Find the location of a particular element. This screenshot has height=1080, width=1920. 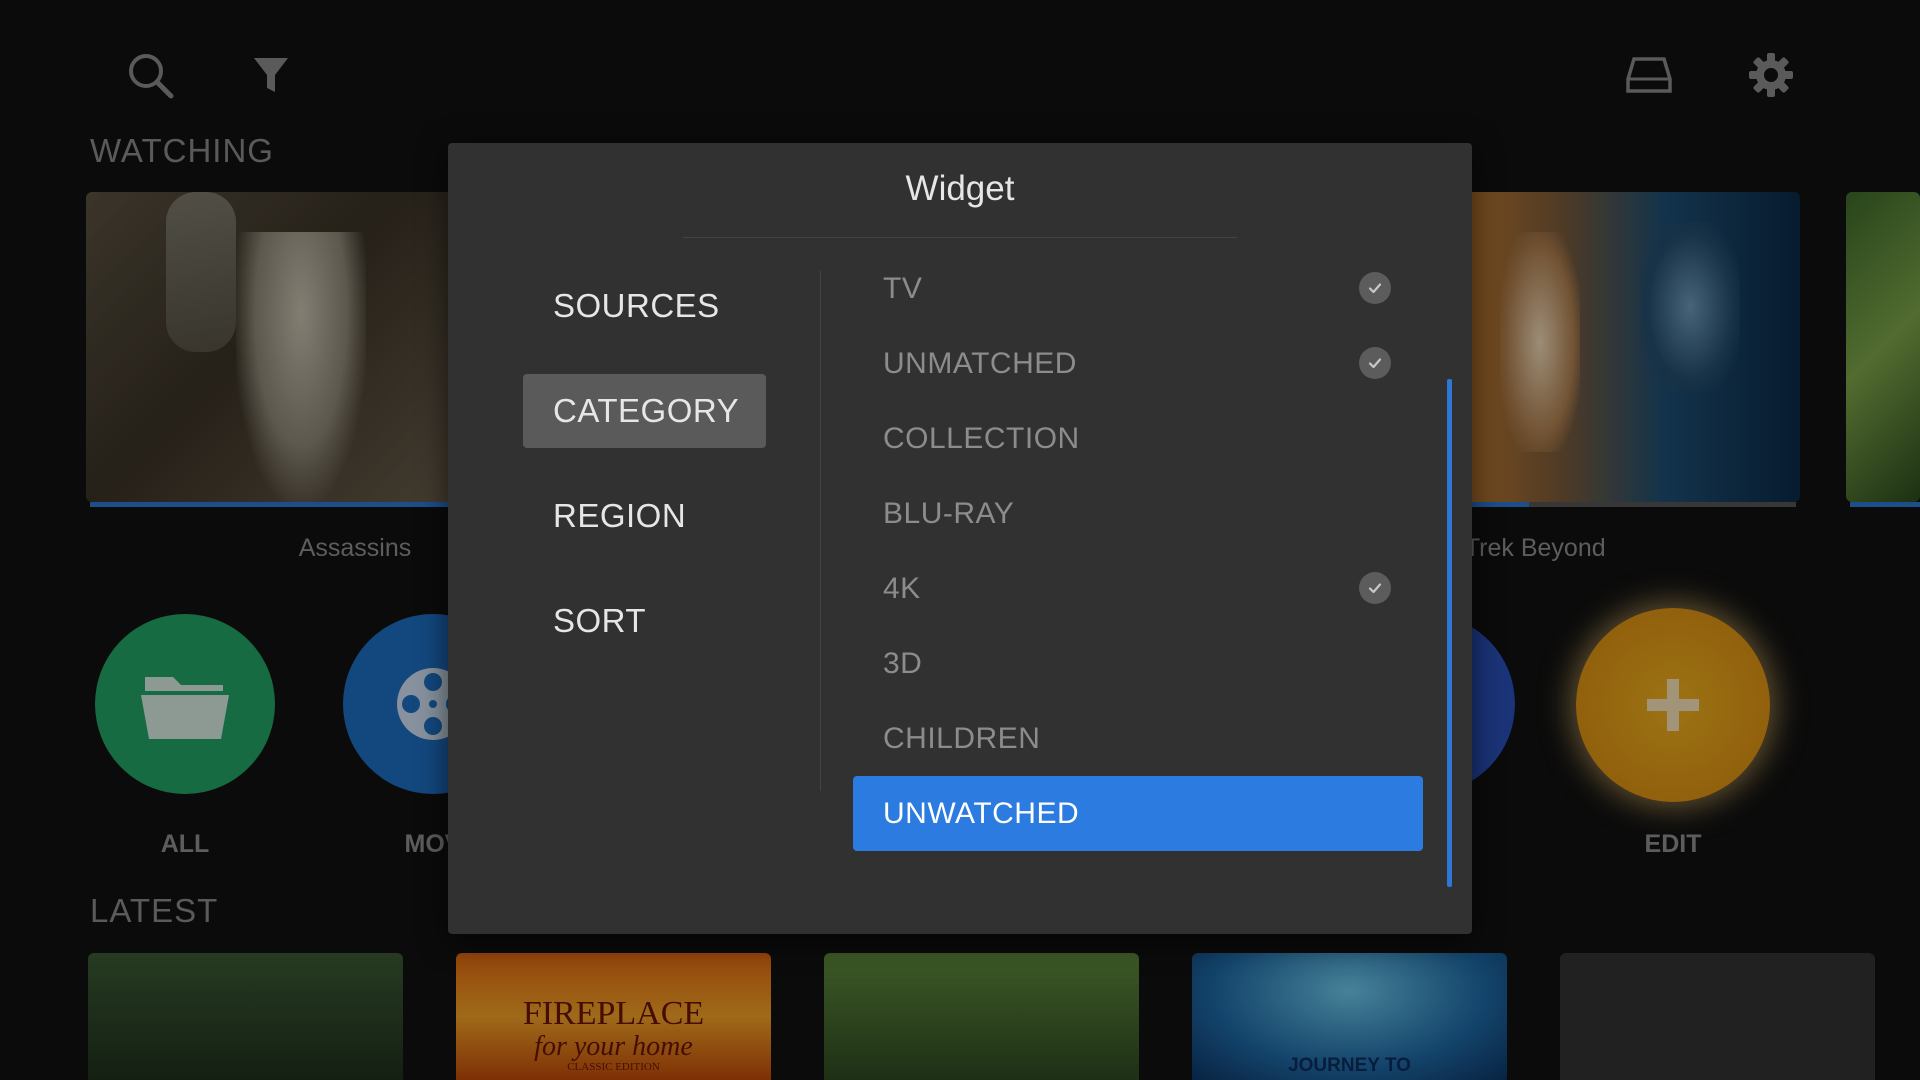

category-option: BLU-RAY is located at coordinates (1138, 513).